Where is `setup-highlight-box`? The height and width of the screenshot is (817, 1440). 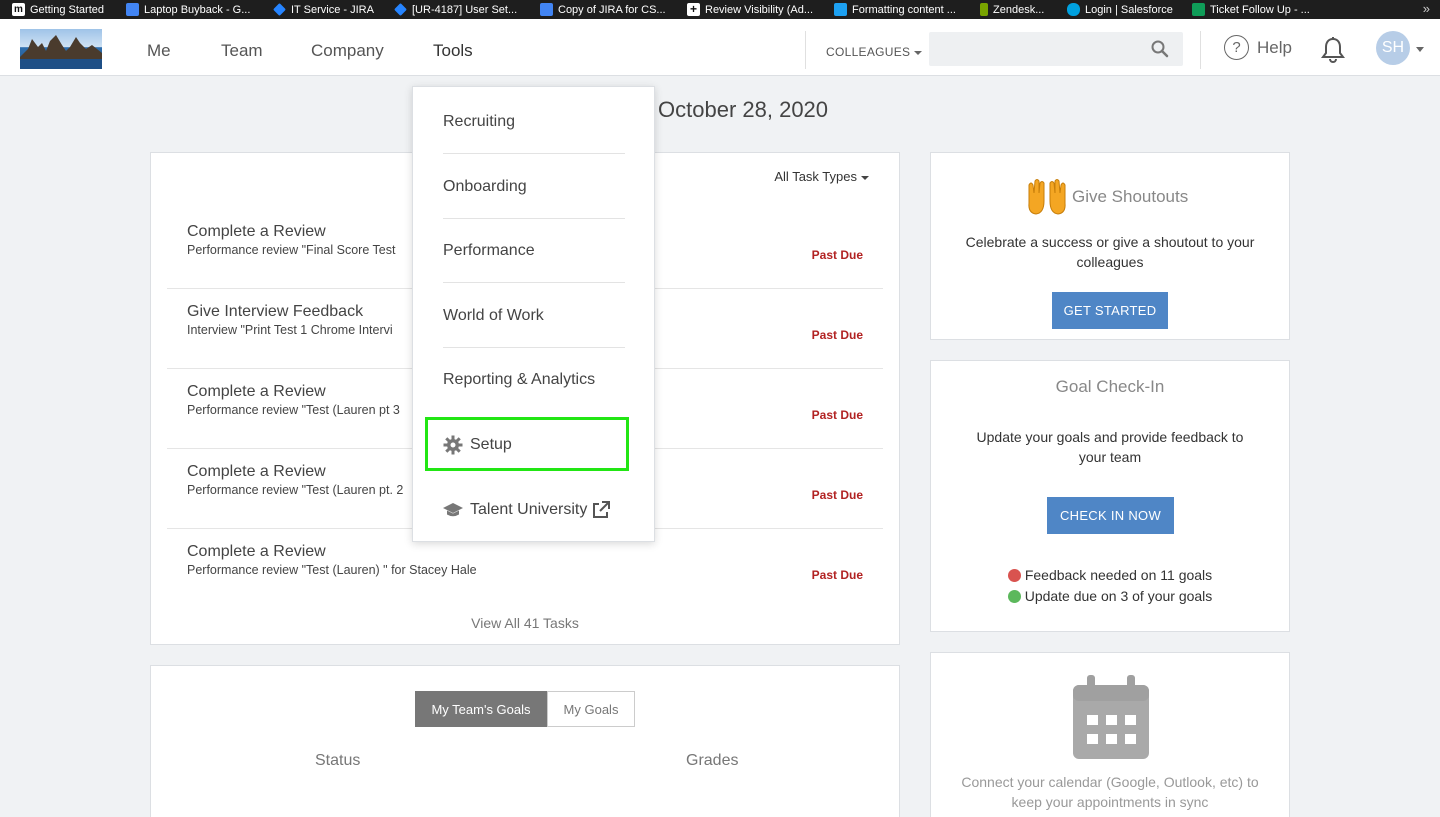
setup-highlight-box is located at coordinates (527, 444).